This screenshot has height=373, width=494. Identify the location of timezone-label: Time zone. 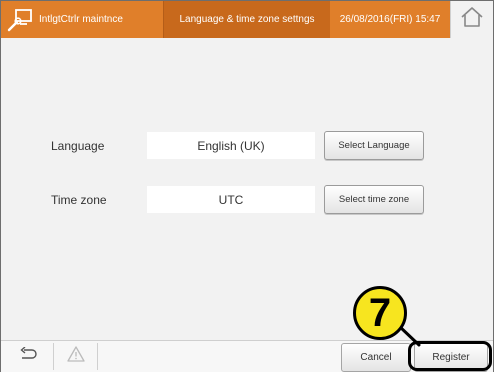
(79, 200).